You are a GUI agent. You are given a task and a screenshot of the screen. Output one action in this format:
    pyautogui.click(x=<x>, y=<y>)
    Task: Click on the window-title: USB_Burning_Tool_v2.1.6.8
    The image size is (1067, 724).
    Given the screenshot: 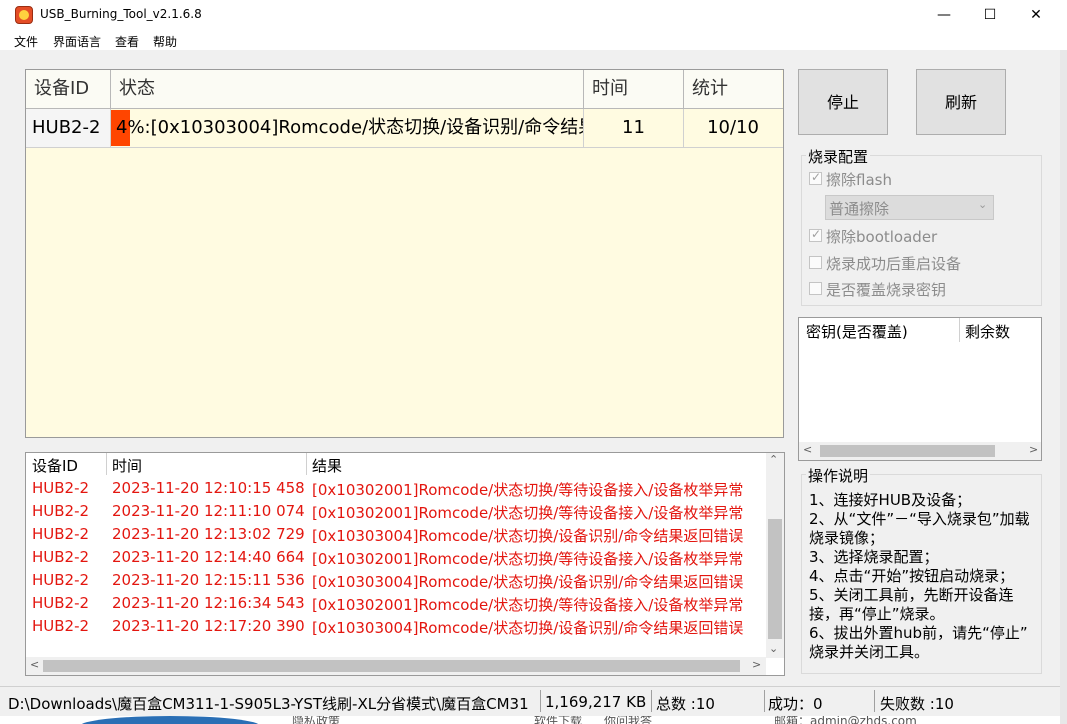 What is the action you would take?
    pyautogui.click(x=121, y=14)
    